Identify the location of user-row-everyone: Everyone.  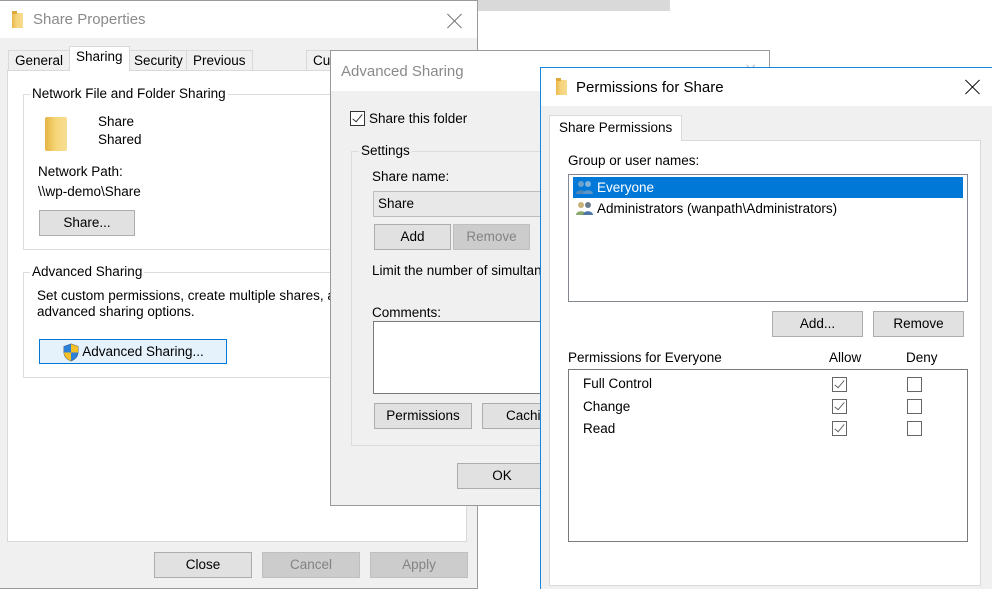
(768, 187).